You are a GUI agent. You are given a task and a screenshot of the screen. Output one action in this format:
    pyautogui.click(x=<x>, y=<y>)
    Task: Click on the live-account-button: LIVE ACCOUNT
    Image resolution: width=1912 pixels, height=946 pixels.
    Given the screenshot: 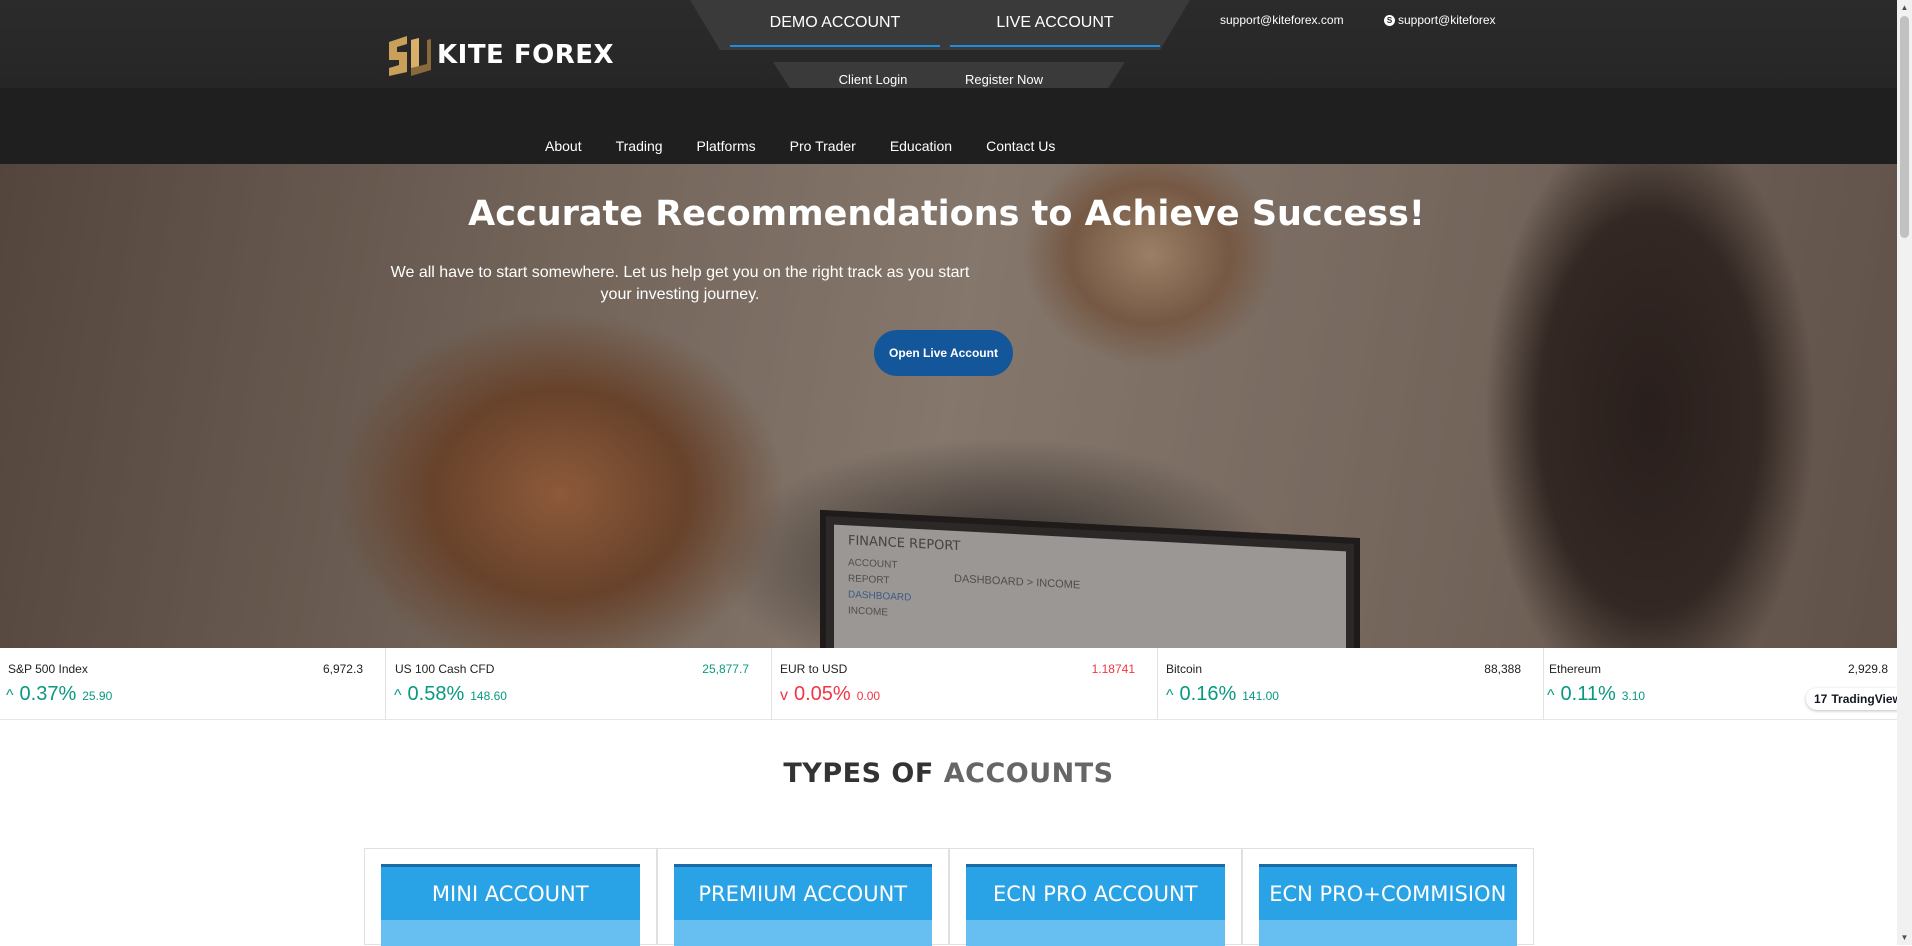 What is the action you would take?
    pyautogui.click(x=1055, y=23)
    